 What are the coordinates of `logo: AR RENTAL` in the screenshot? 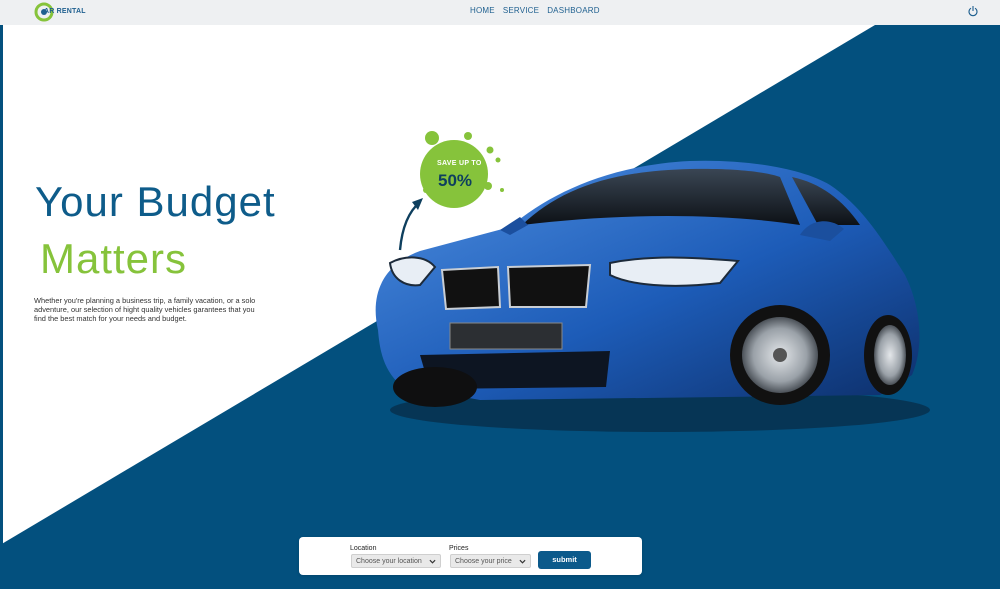 It's located at (64, 12).